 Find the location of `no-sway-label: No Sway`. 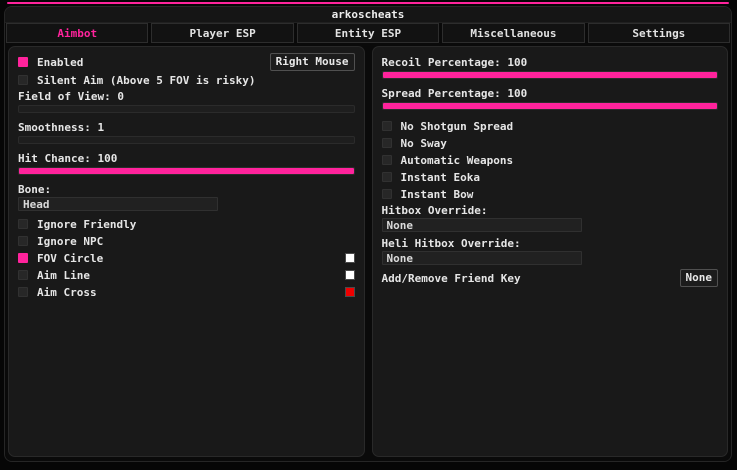

no-sway-label: No Sway is located at coordinates (423, 143).